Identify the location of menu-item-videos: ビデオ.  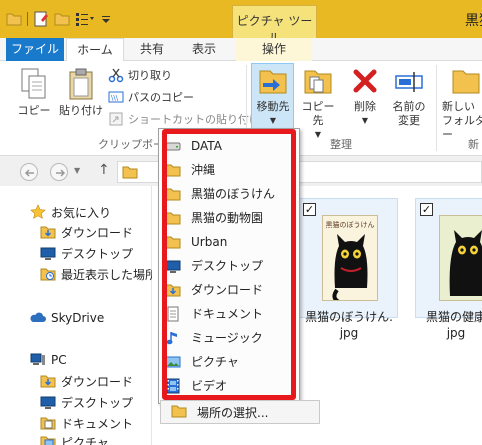
(229, 385).